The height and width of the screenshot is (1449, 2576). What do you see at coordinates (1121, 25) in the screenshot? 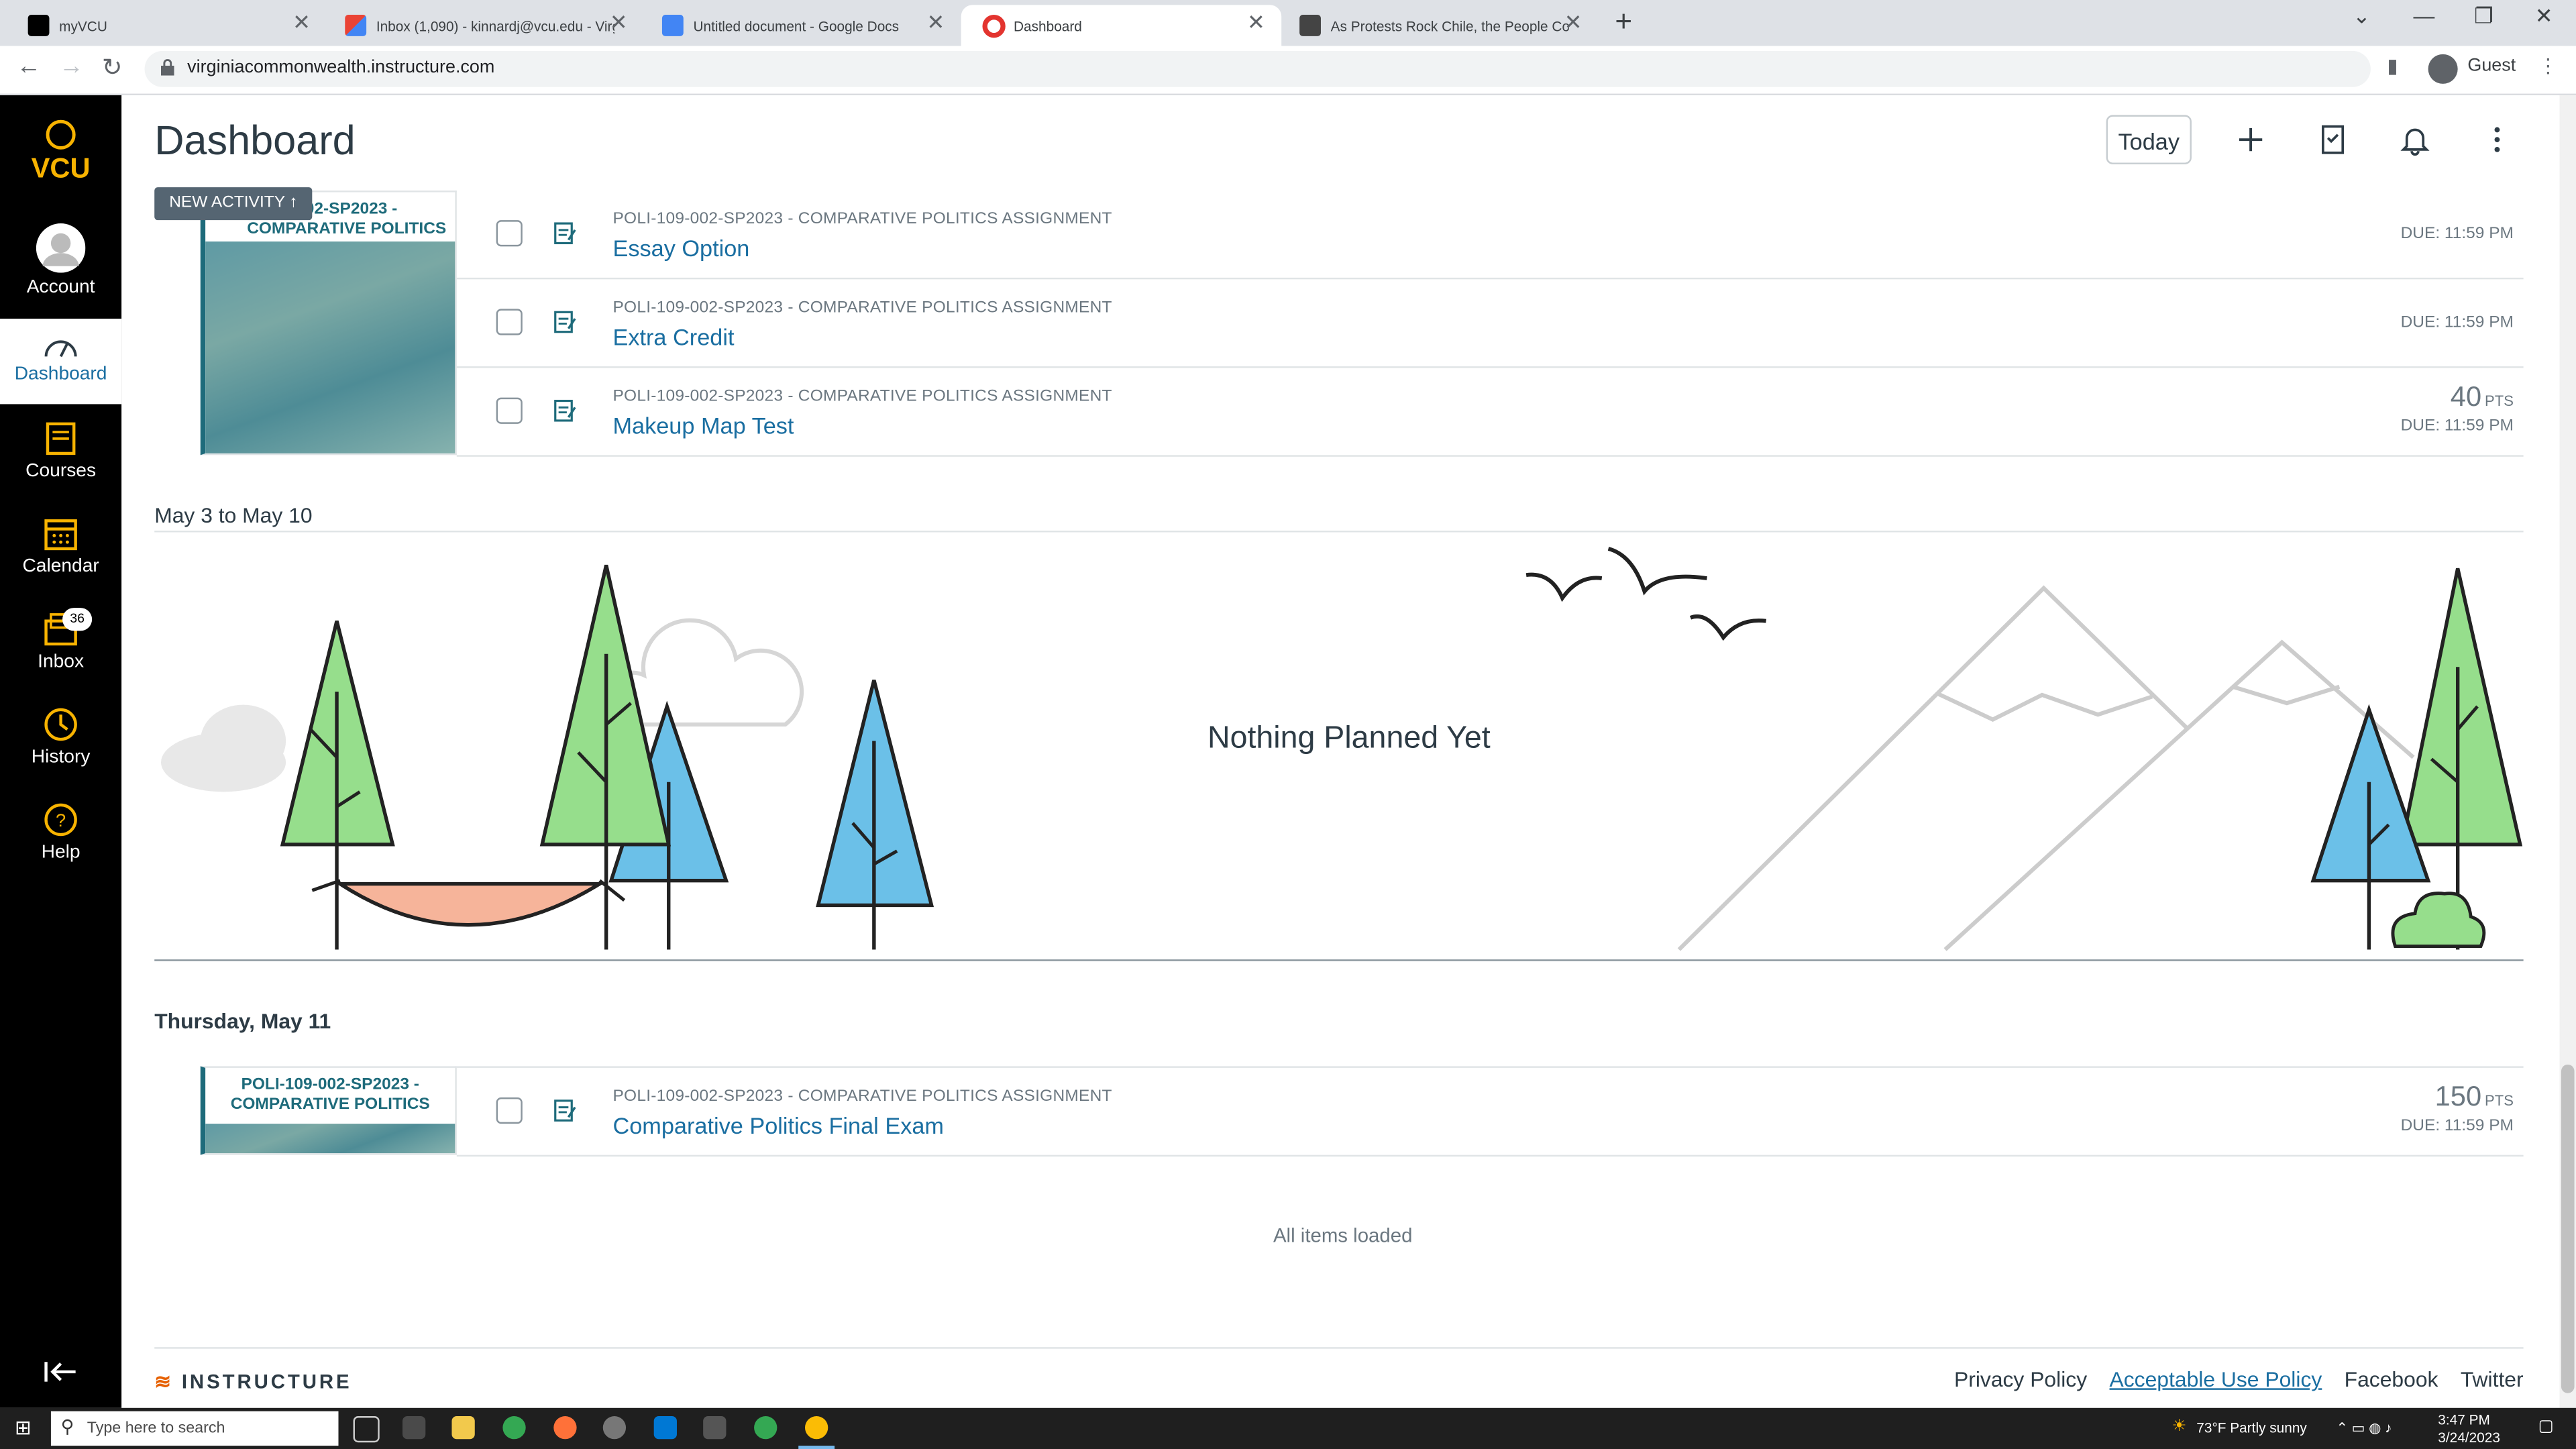
I see `tab-dashboard: Dashboard ✕` at bounding box center [1121, 25].